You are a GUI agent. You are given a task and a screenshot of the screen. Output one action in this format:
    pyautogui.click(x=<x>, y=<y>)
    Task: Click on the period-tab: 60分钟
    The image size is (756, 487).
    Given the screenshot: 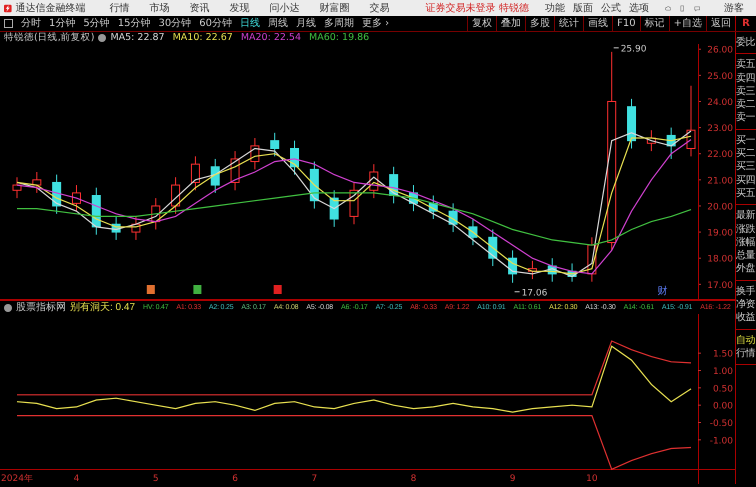 What is the action you would take?
    pyautogui.click(x=215, y=23)
    